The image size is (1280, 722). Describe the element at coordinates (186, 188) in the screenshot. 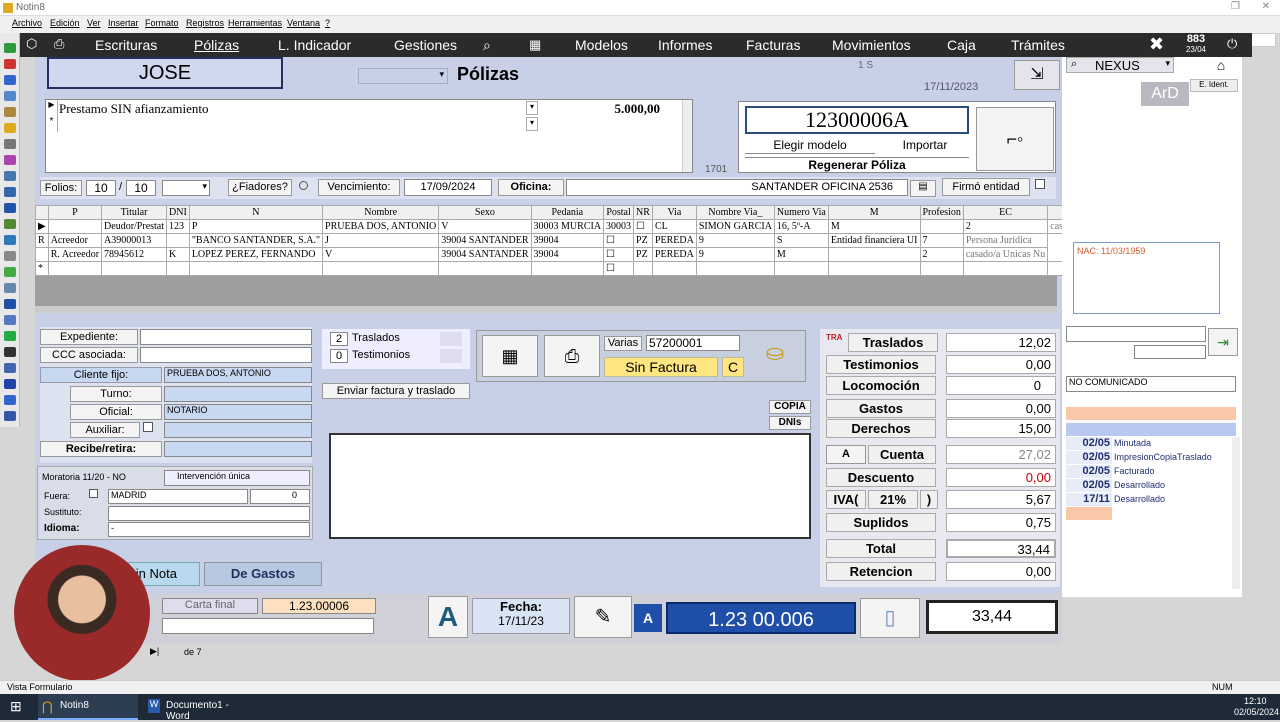

I see `folios-dropdown: ▾` at that location.